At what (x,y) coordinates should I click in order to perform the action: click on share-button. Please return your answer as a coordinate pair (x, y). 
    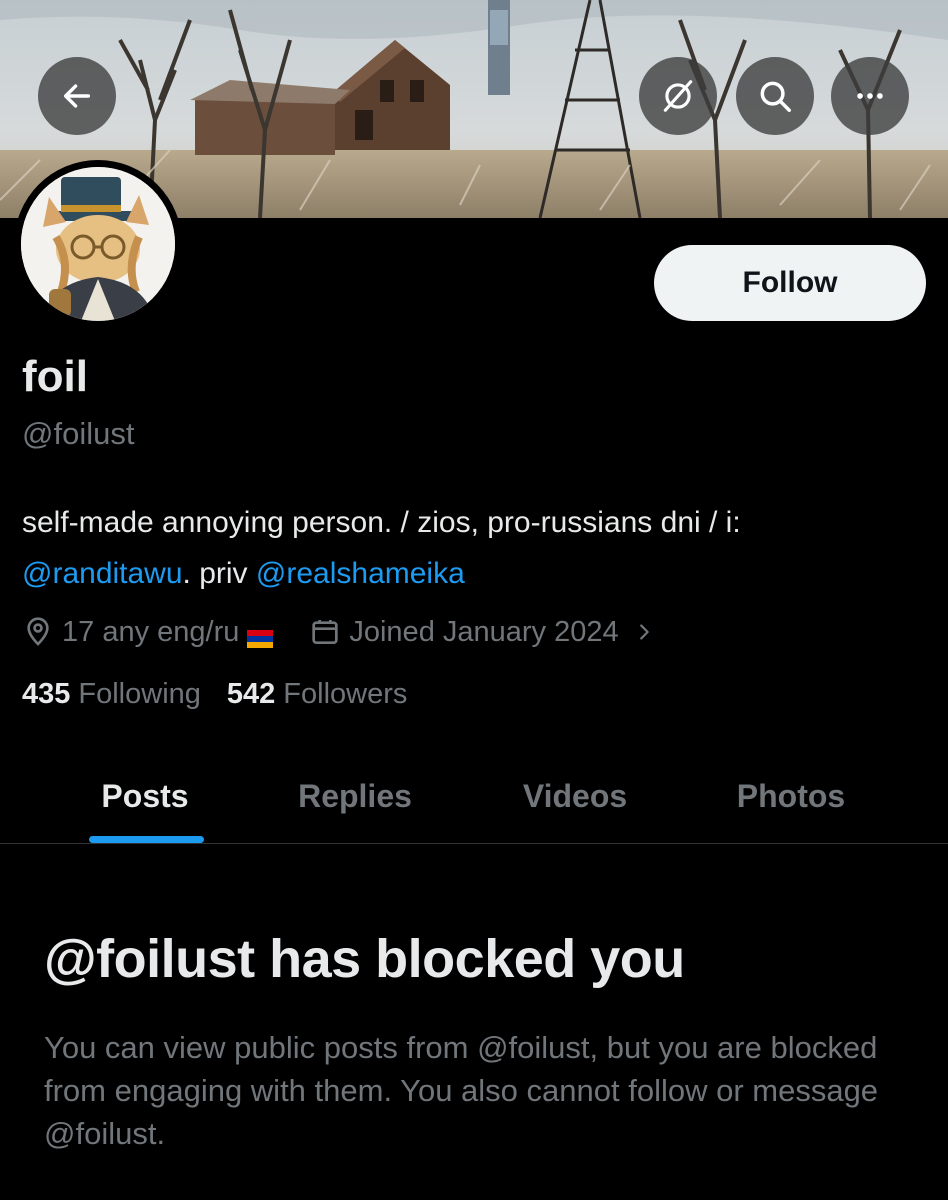
    Looking at the image, I should click on (678, 96).